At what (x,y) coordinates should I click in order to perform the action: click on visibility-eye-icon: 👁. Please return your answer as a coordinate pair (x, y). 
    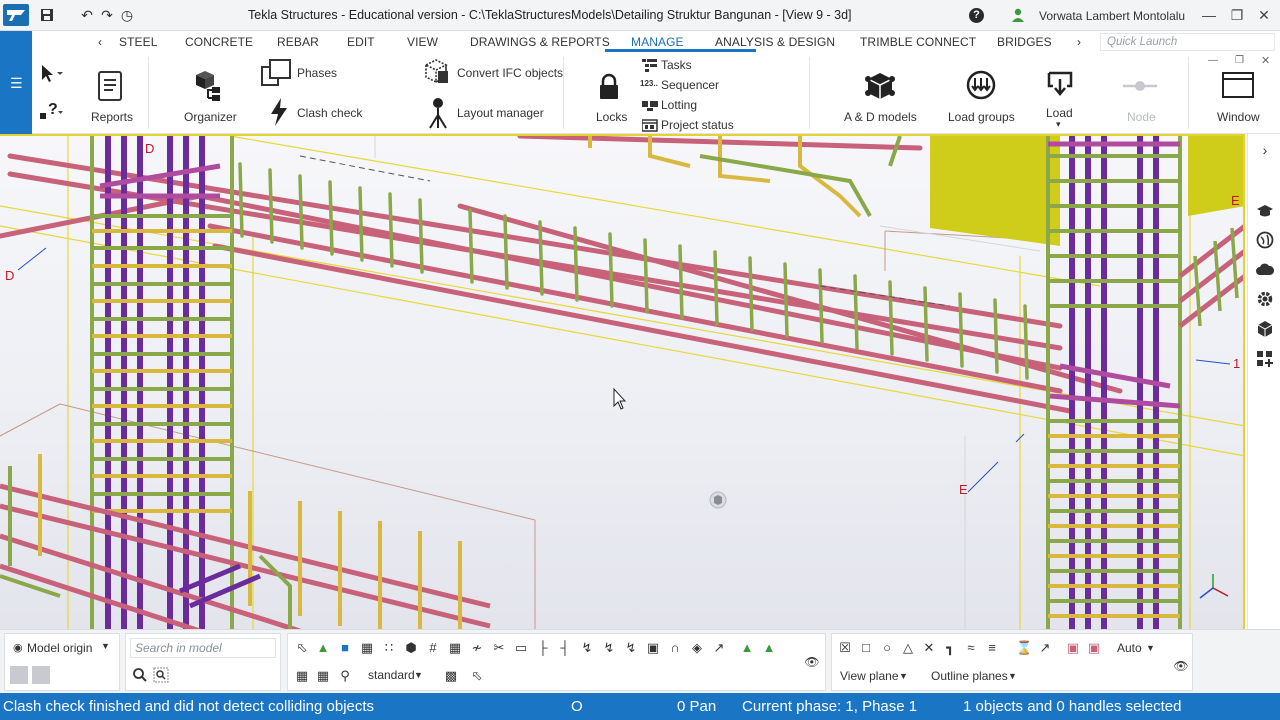
    Looking at the image, I should click on (812, 662).